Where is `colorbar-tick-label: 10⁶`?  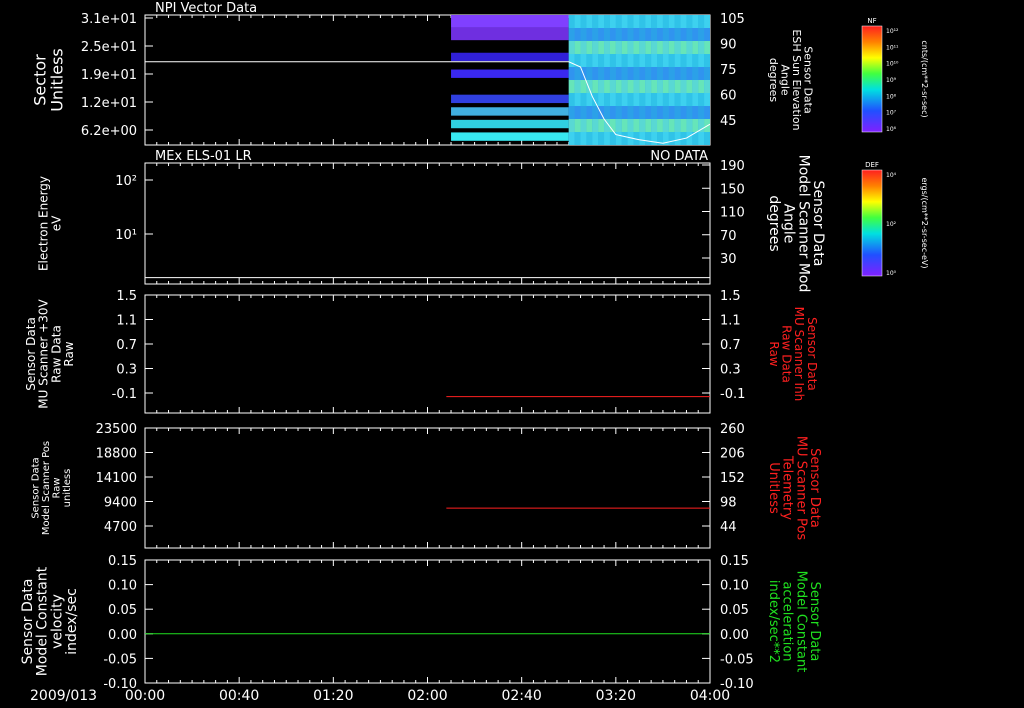
colorbar-tick-label: 10⁶ is located at coordinates (891, 129).